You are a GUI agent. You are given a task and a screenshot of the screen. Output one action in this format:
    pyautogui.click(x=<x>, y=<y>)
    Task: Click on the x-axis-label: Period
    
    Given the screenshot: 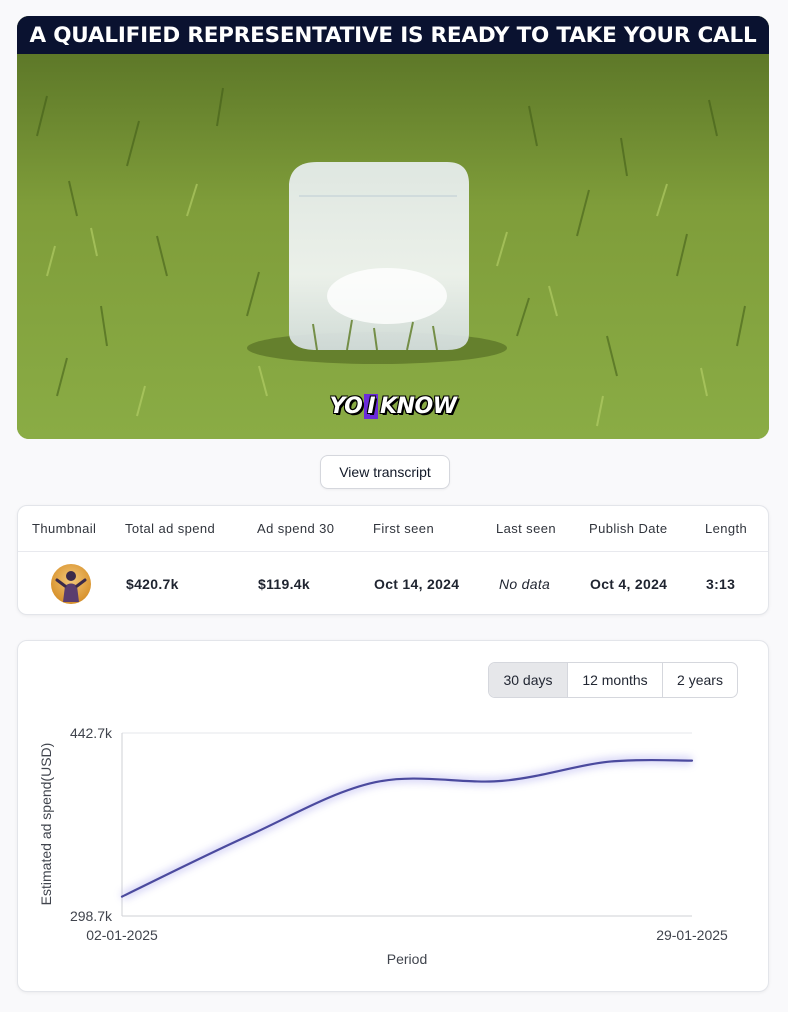 What is the action you would take?
    pyautogui.click(x=407, y=959)
    